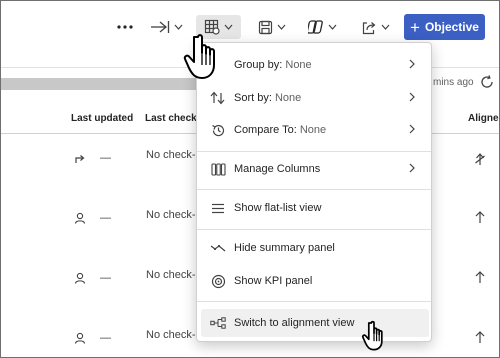 The height and width of the screenshot is (358, 500). I want to click on more-options-button, so click(125, 27).